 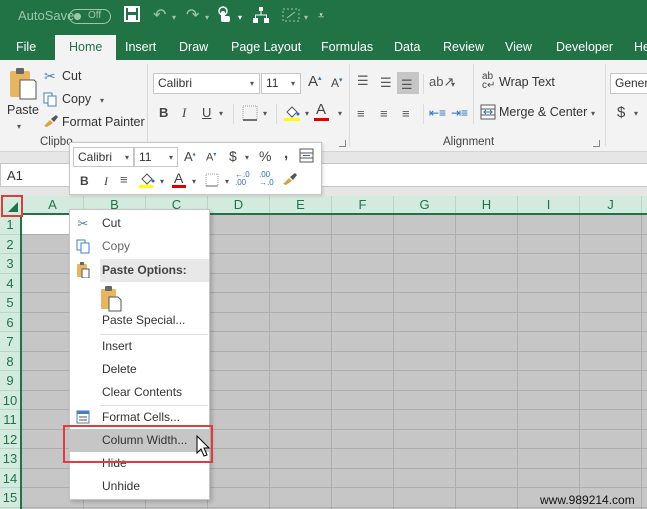 I want to click on mini-currency-button: $, so click(x=233, y=156).